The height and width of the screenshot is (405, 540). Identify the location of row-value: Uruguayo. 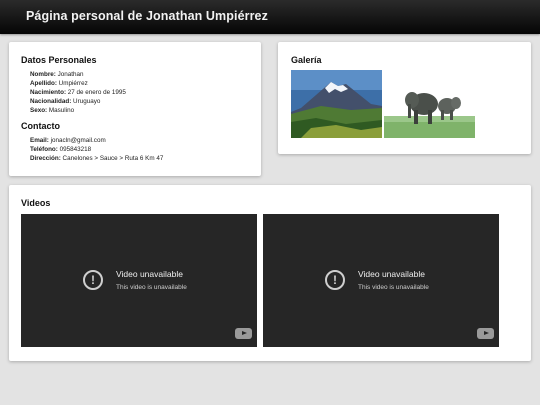
(86, 101).